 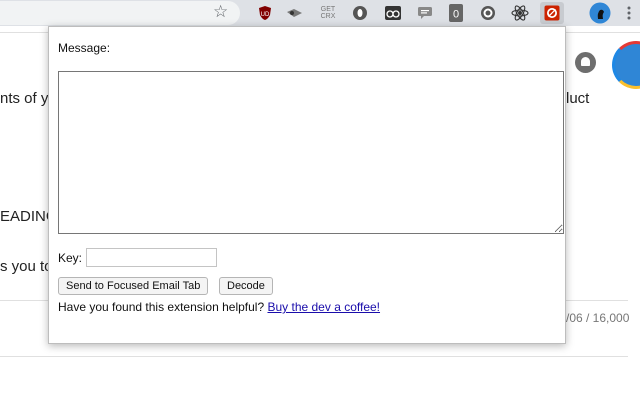 What do you see at coordinates (295, 13) in the screenshot?
I see `spy-glasses-icon` at bounding box center [295, 13].